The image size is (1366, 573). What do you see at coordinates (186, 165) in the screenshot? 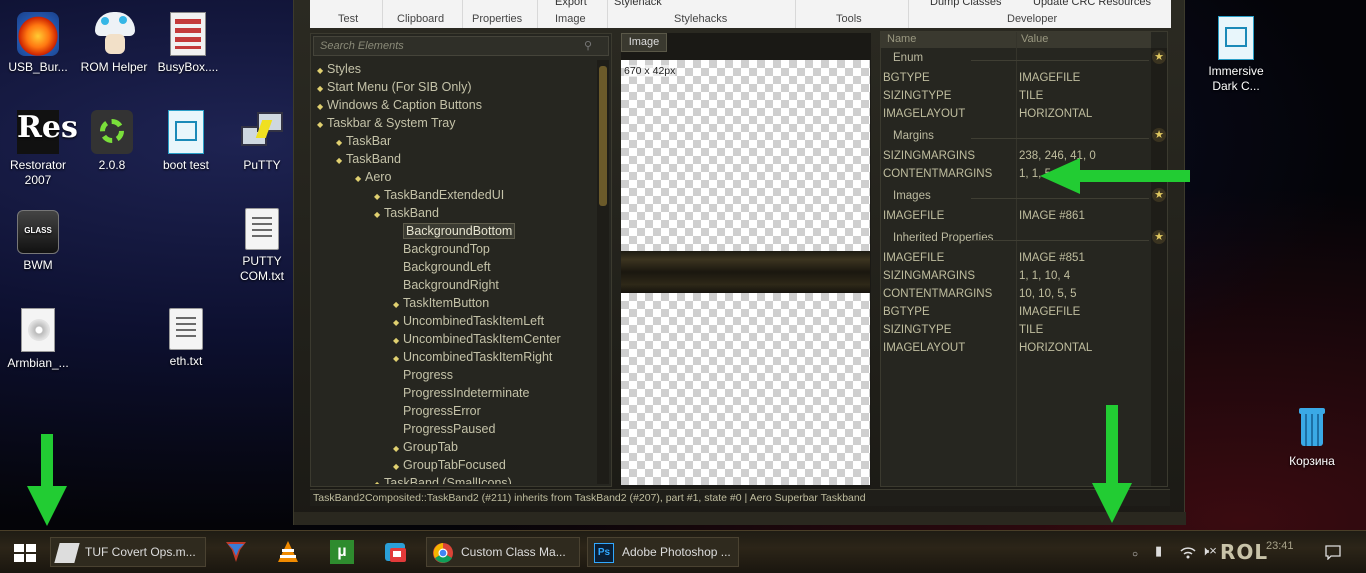
I see `desktop-icon-label: boot test` at bounding box center [186, 165].